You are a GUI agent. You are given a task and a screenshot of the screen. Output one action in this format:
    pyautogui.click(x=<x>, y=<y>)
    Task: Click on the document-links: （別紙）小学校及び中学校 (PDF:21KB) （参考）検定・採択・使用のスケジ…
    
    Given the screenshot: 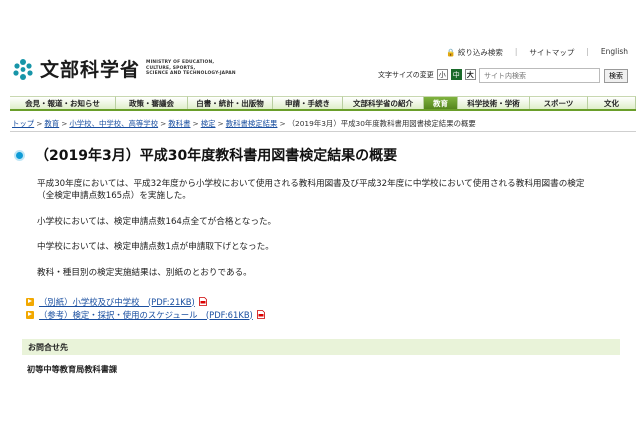 What is the action you would take?
    pyautogui.click(x=145, y=308)
    